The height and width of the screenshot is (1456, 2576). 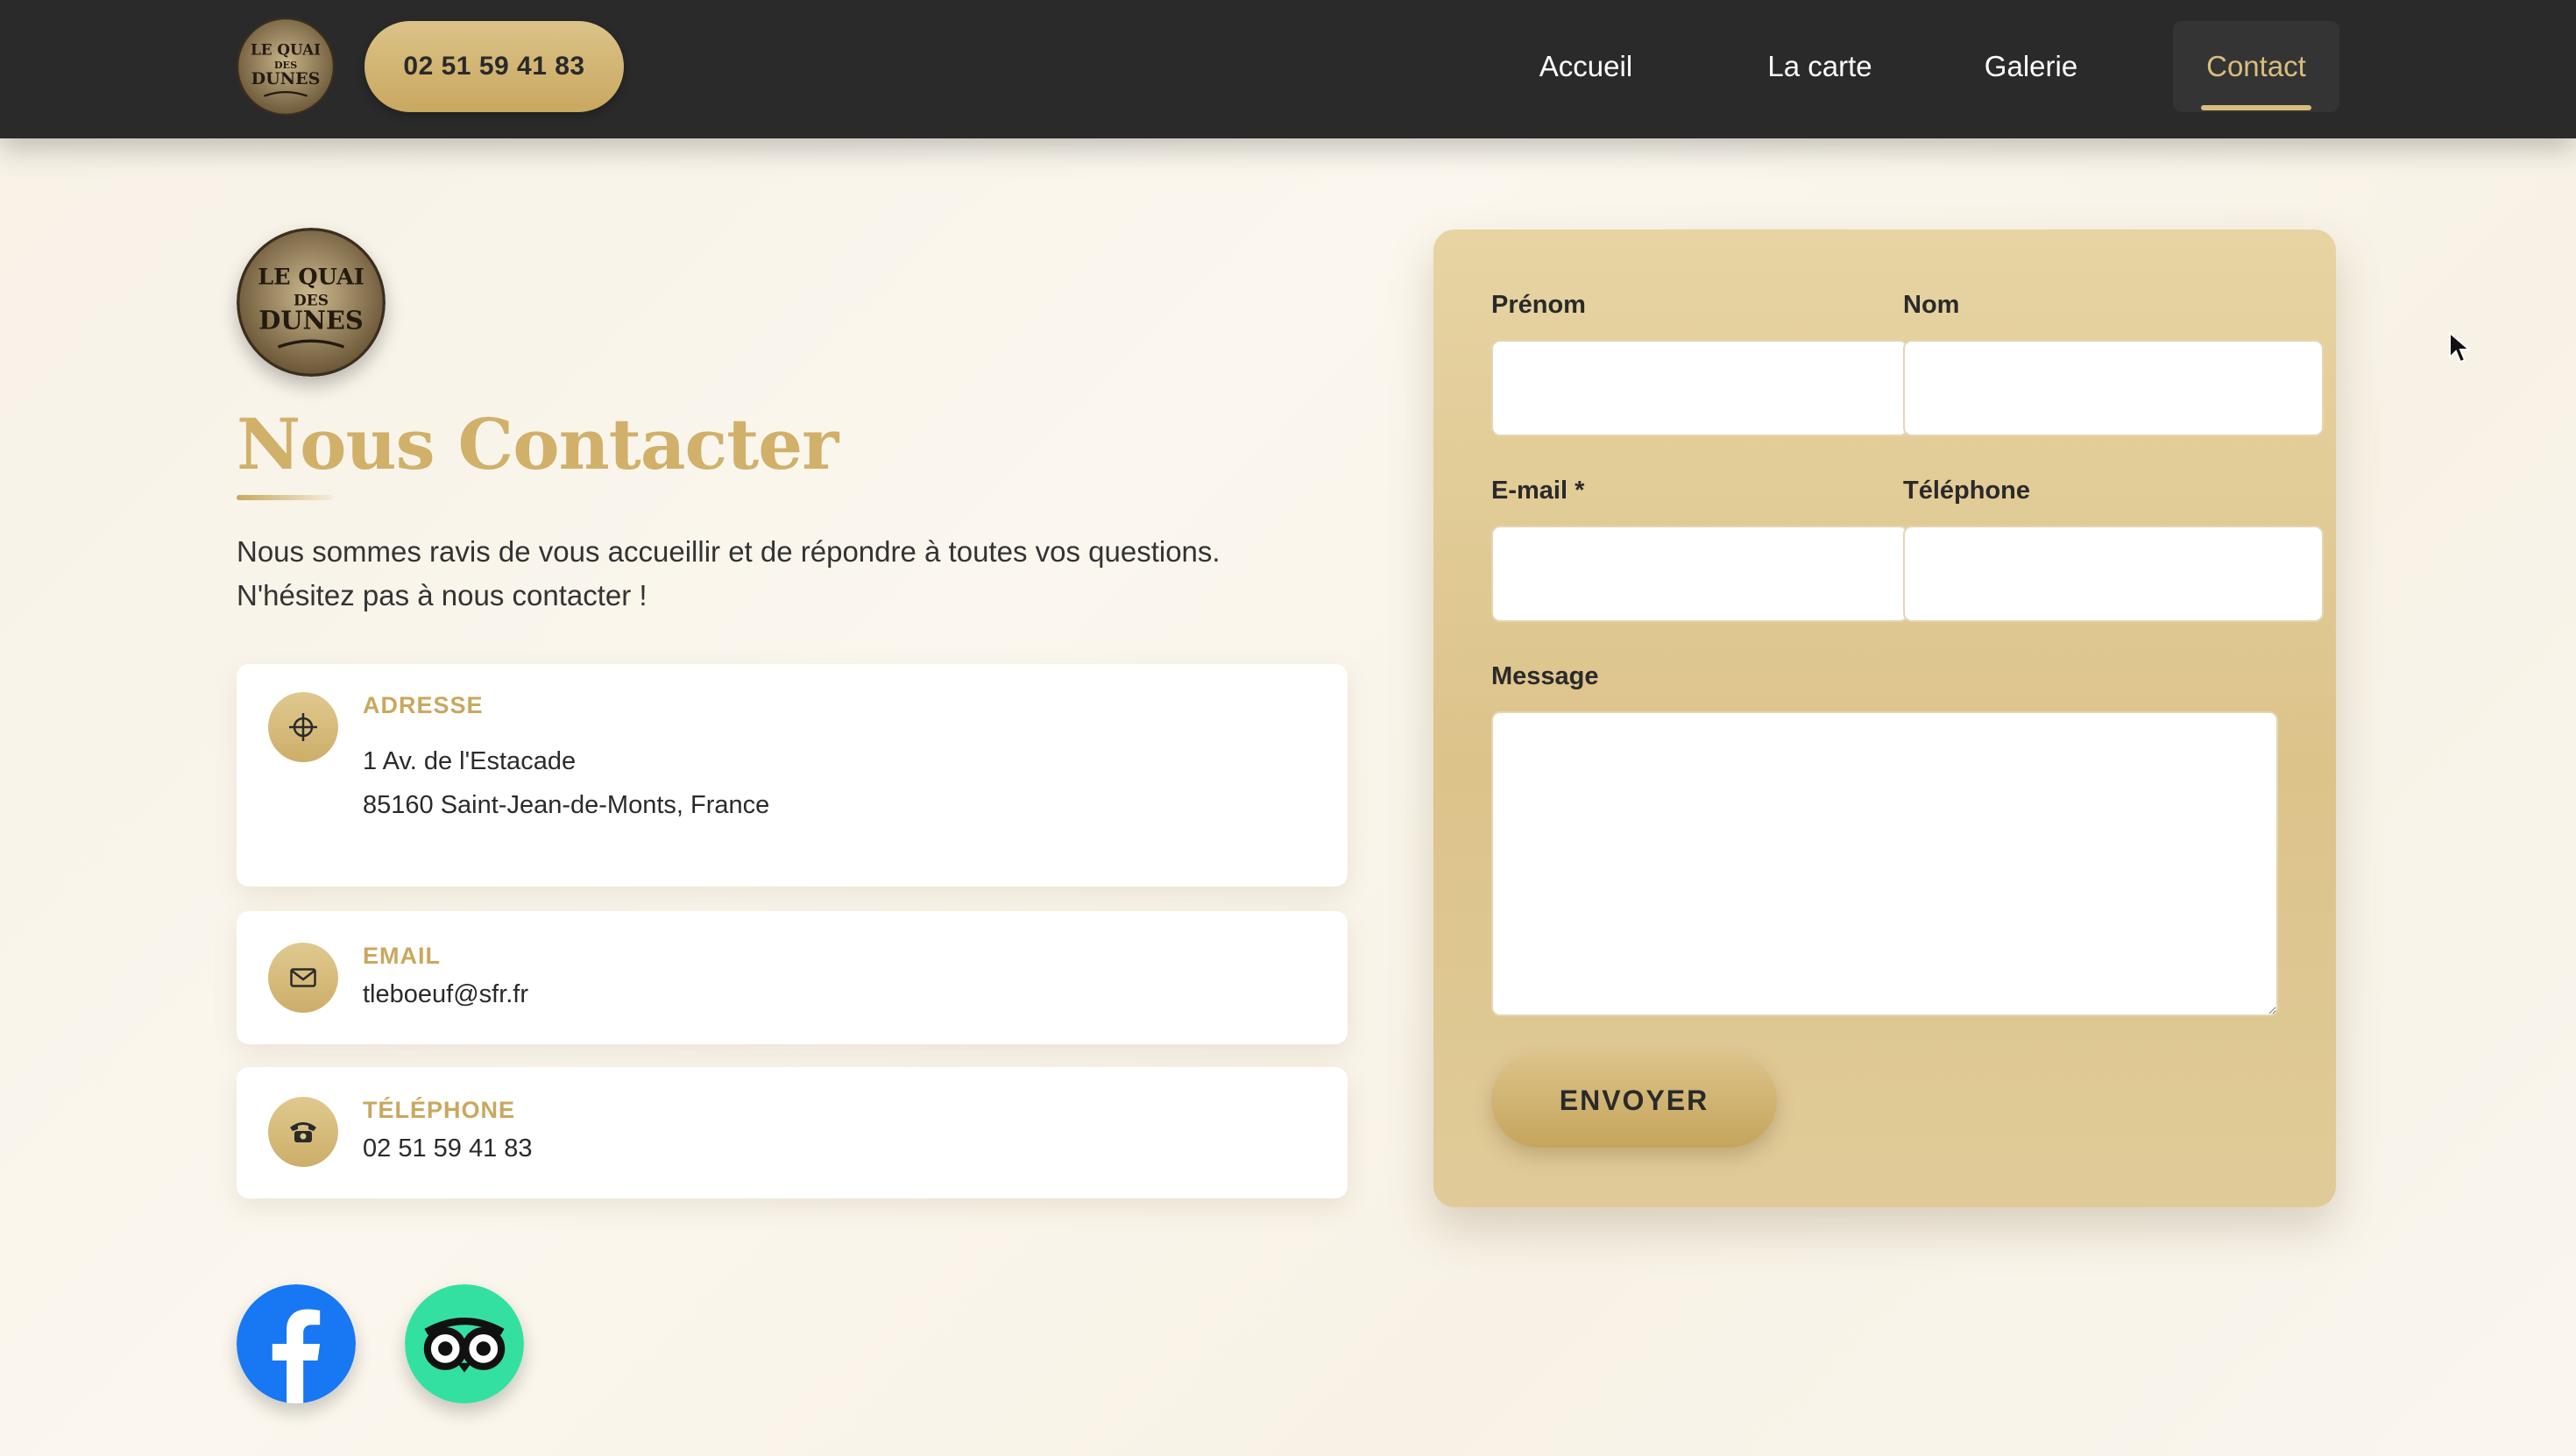 I want to click on tripadvisor-icon, so click(x=464, y=1343).